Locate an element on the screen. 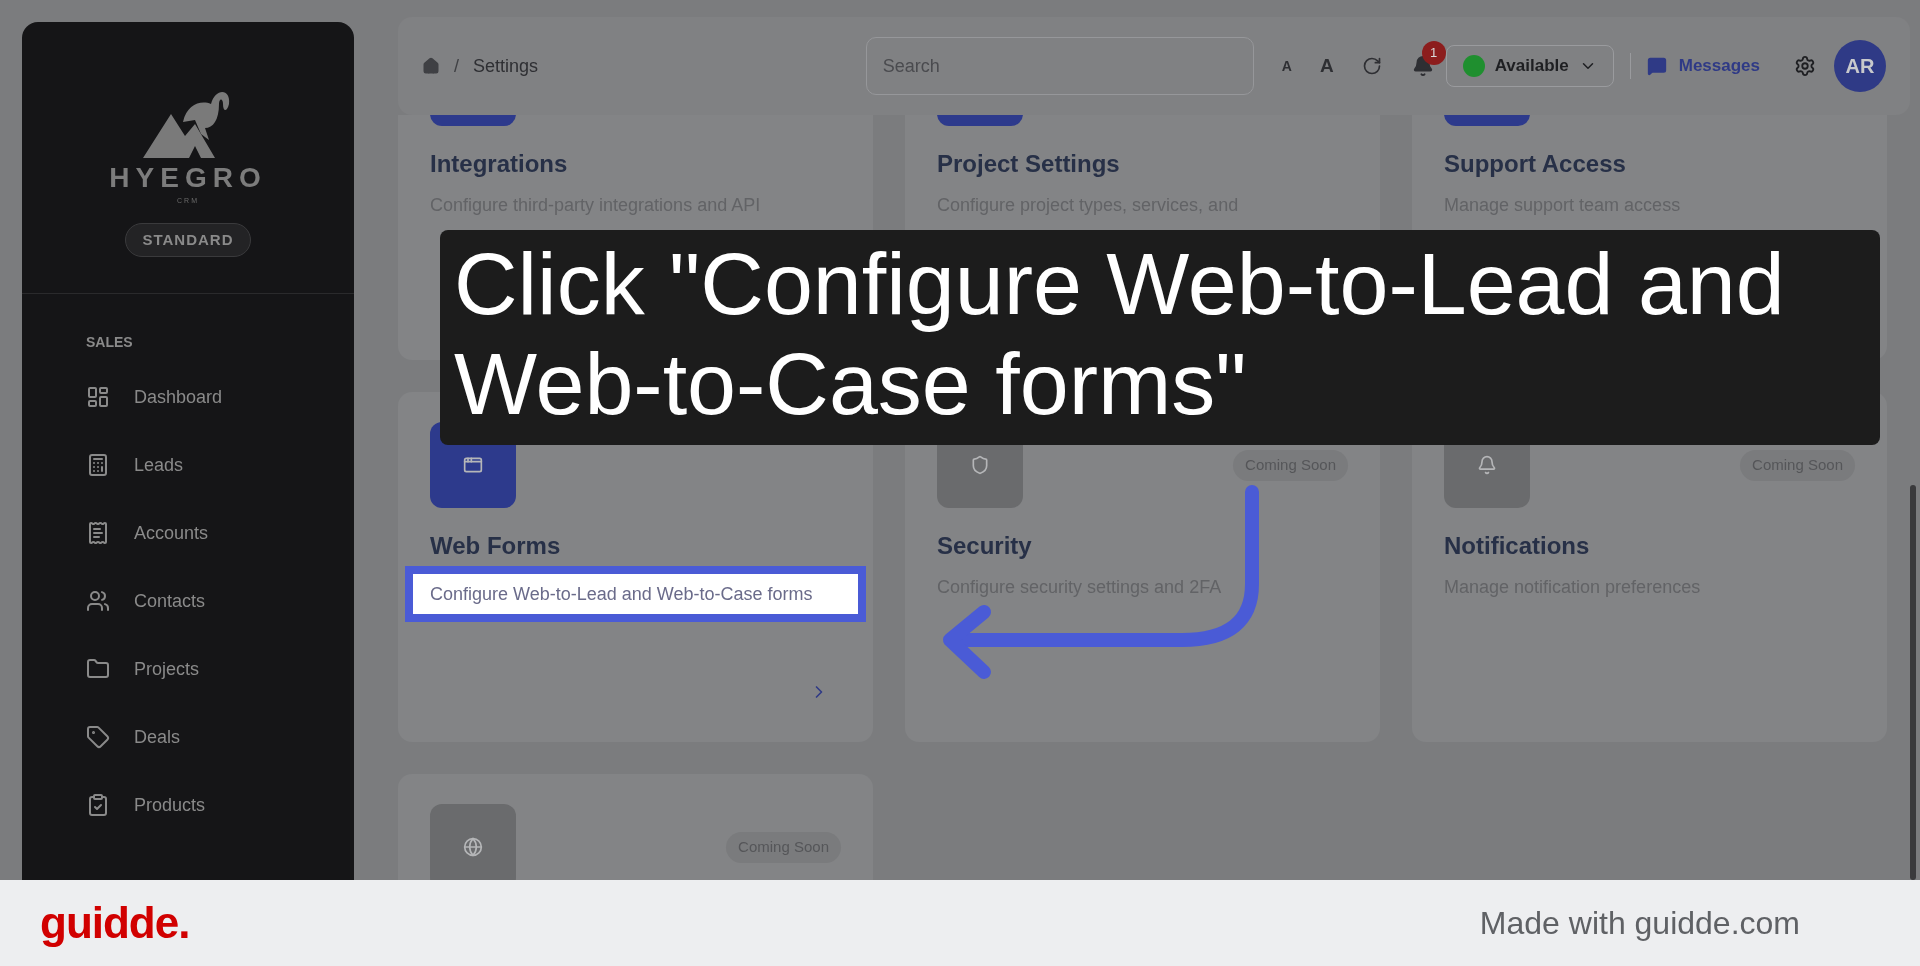 This screenshot has width=1920, height=966. card-title: Project Settings is located at coordinates (1029, 164).